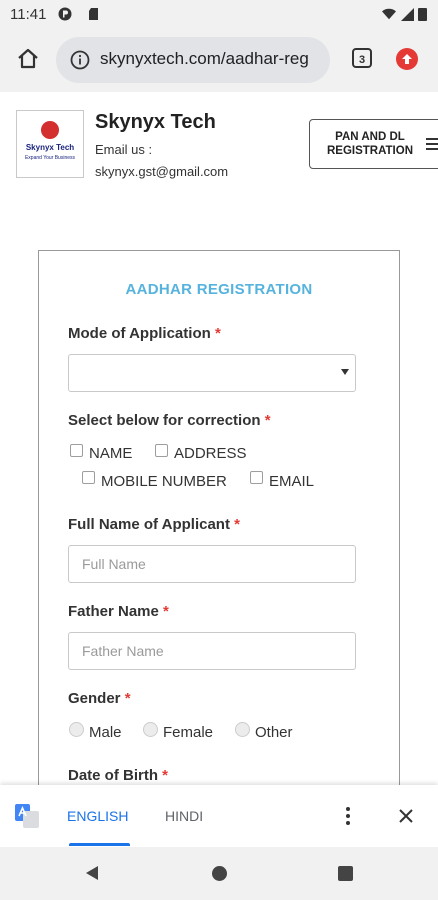  What do you see at coordinates (432, 144) in the screenshot?
I see `hamburger-menu-icon` at bounding box center [432, 144].